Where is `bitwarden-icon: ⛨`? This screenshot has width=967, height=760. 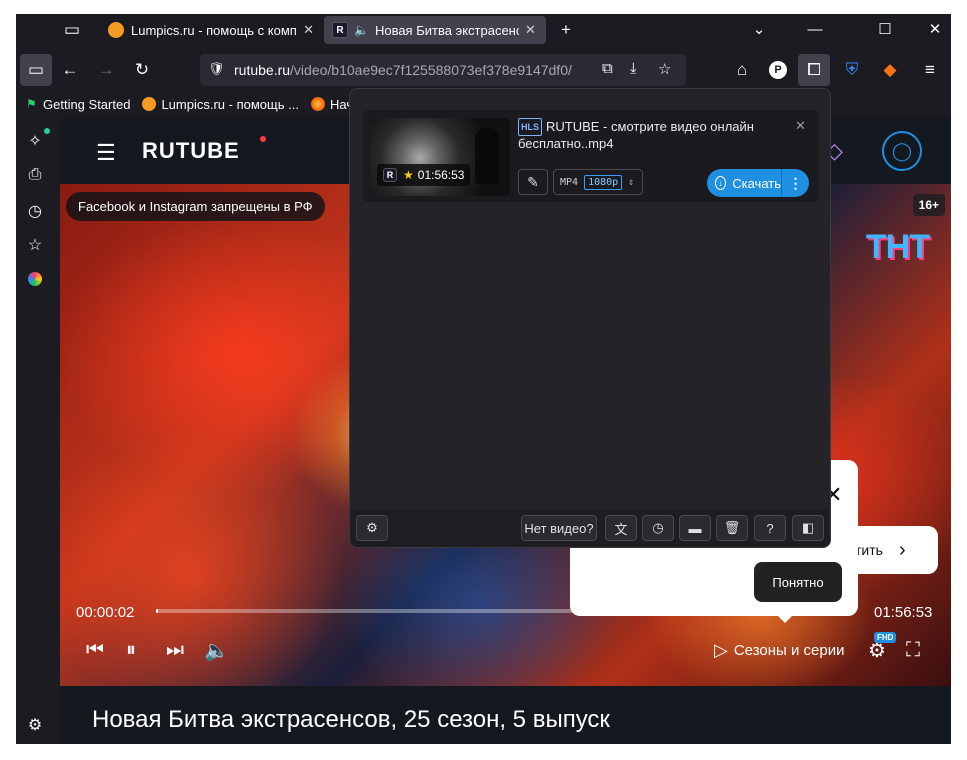
bitwarden-icon: ⛨ is located at coordinates (852, 70).